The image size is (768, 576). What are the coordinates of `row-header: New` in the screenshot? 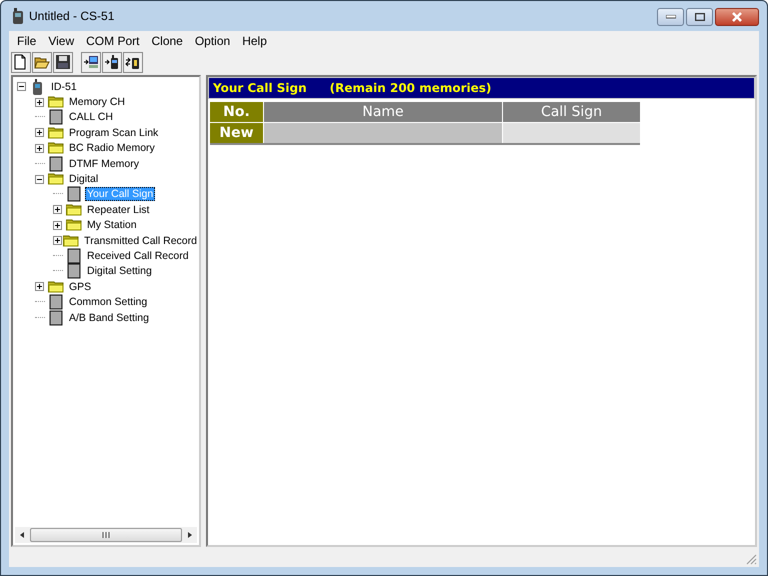 It's located at (236, 133).